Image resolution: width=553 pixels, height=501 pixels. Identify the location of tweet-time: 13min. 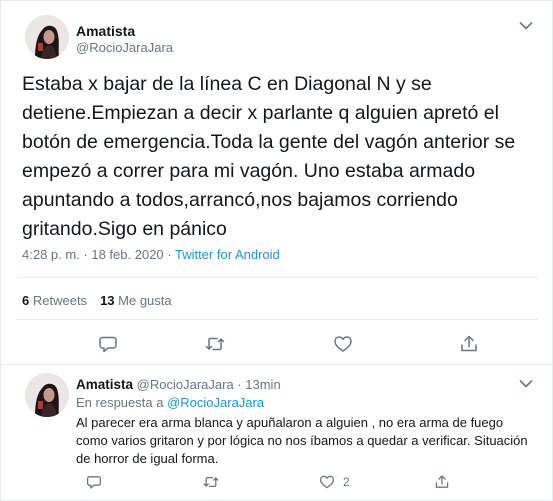
(262, 384).